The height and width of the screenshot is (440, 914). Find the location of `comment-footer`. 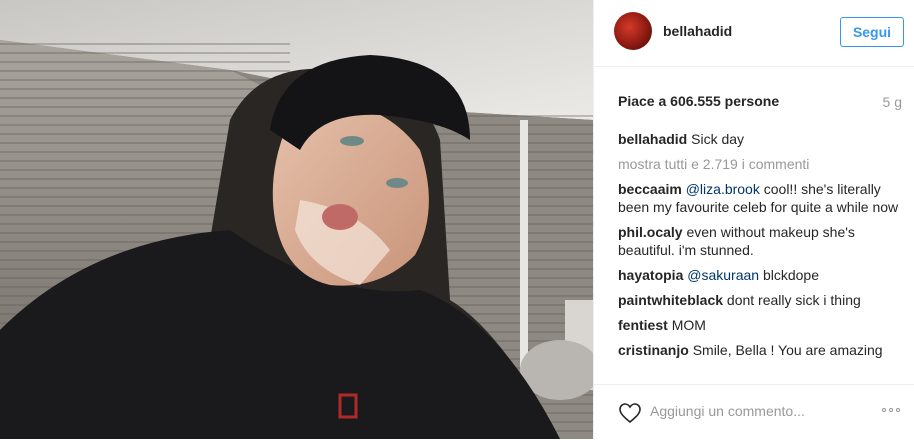

comment-footer is located at coordinates (754, 412).